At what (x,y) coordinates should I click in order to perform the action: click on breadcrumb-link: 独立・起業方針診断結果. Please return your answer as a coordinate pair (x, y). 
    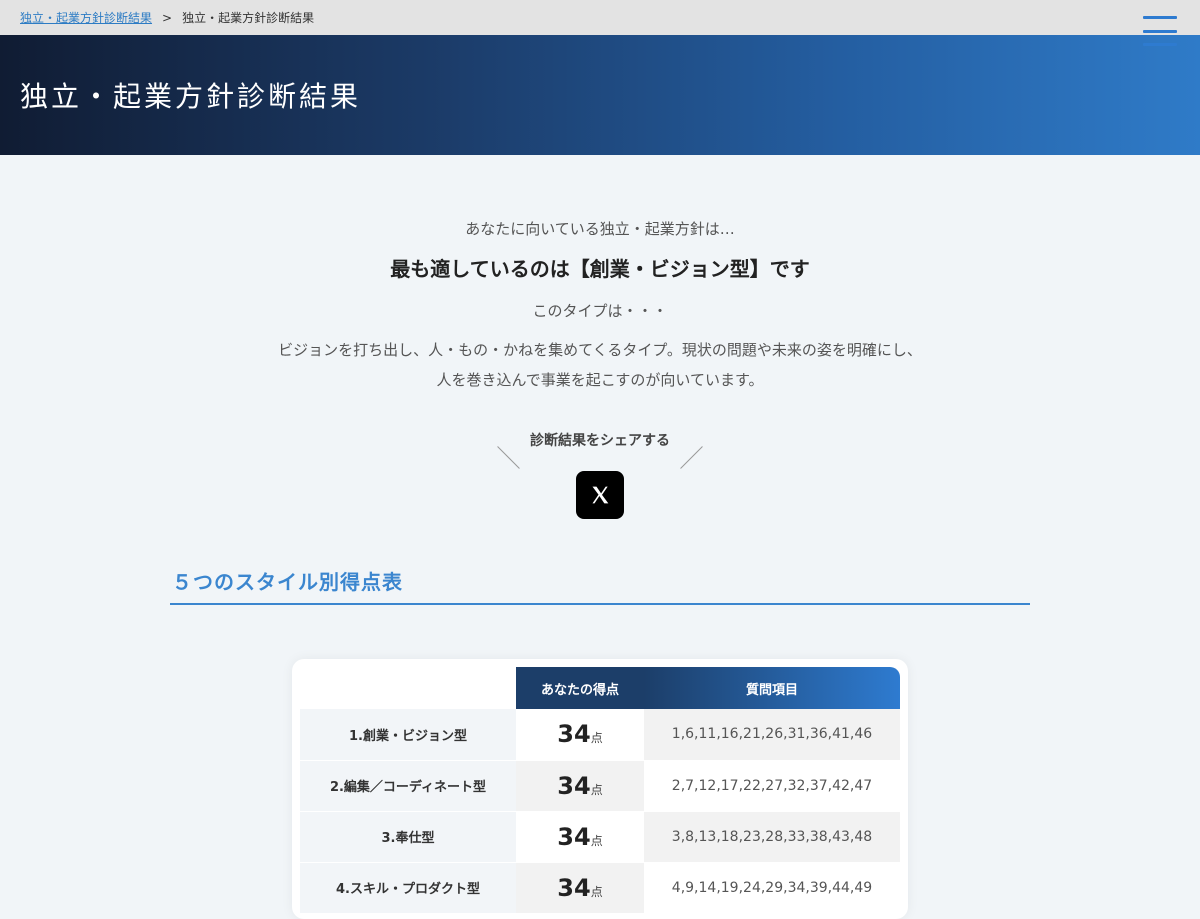
    Looking at the image, I should click on (86, 17).